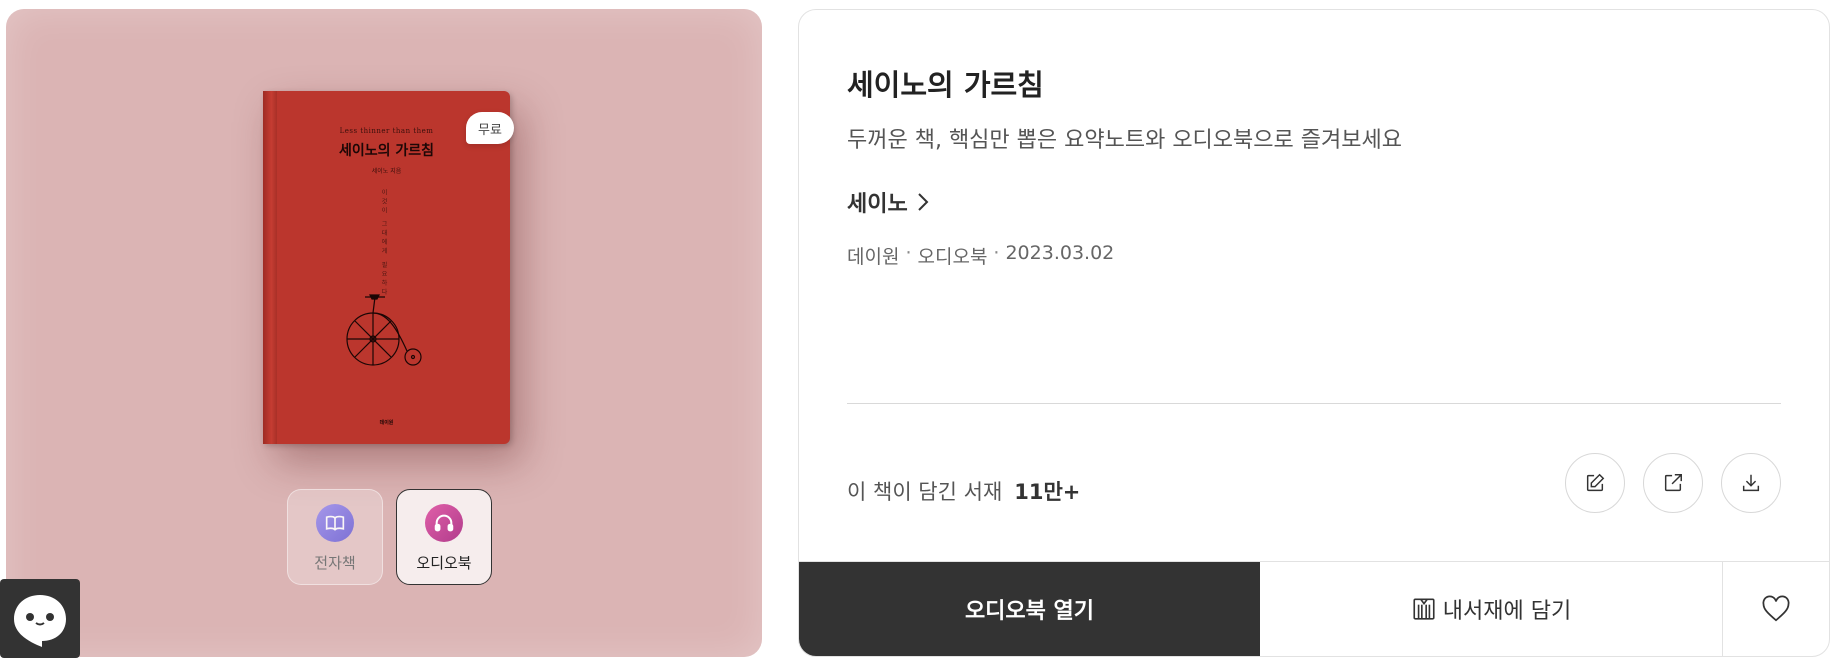  I want to click on shelf-count-value: 11만+, so click(1047, 492).